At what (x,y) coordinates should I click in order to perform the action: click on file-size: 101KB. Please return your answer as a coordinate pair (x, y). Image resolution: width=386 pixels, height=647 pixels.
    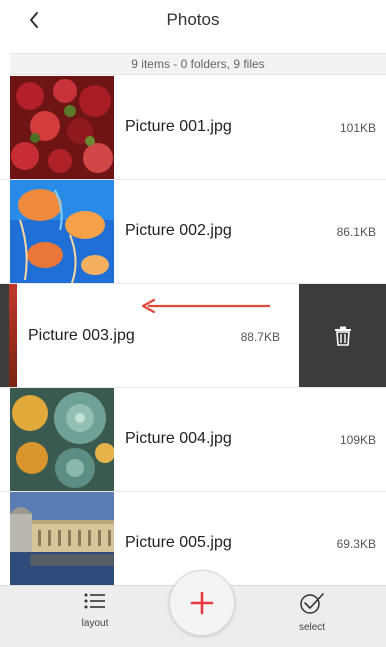
    Looking at the image, I should click on (357, 128).